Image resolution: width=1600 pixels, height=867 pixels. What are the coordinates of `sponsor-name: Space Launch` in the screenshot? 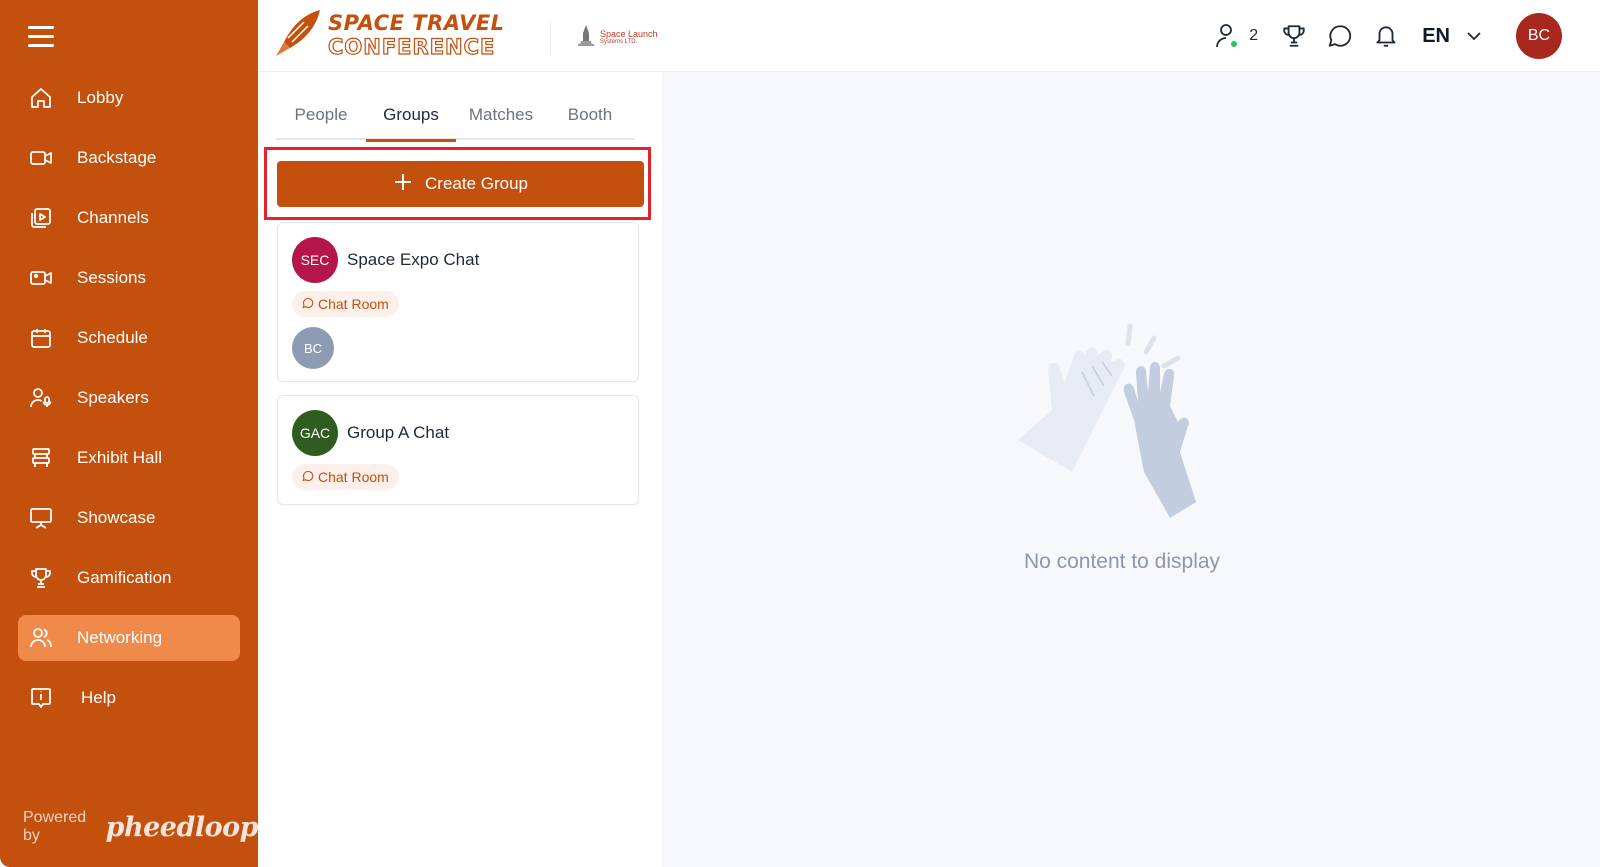 It's located at (629, 33).